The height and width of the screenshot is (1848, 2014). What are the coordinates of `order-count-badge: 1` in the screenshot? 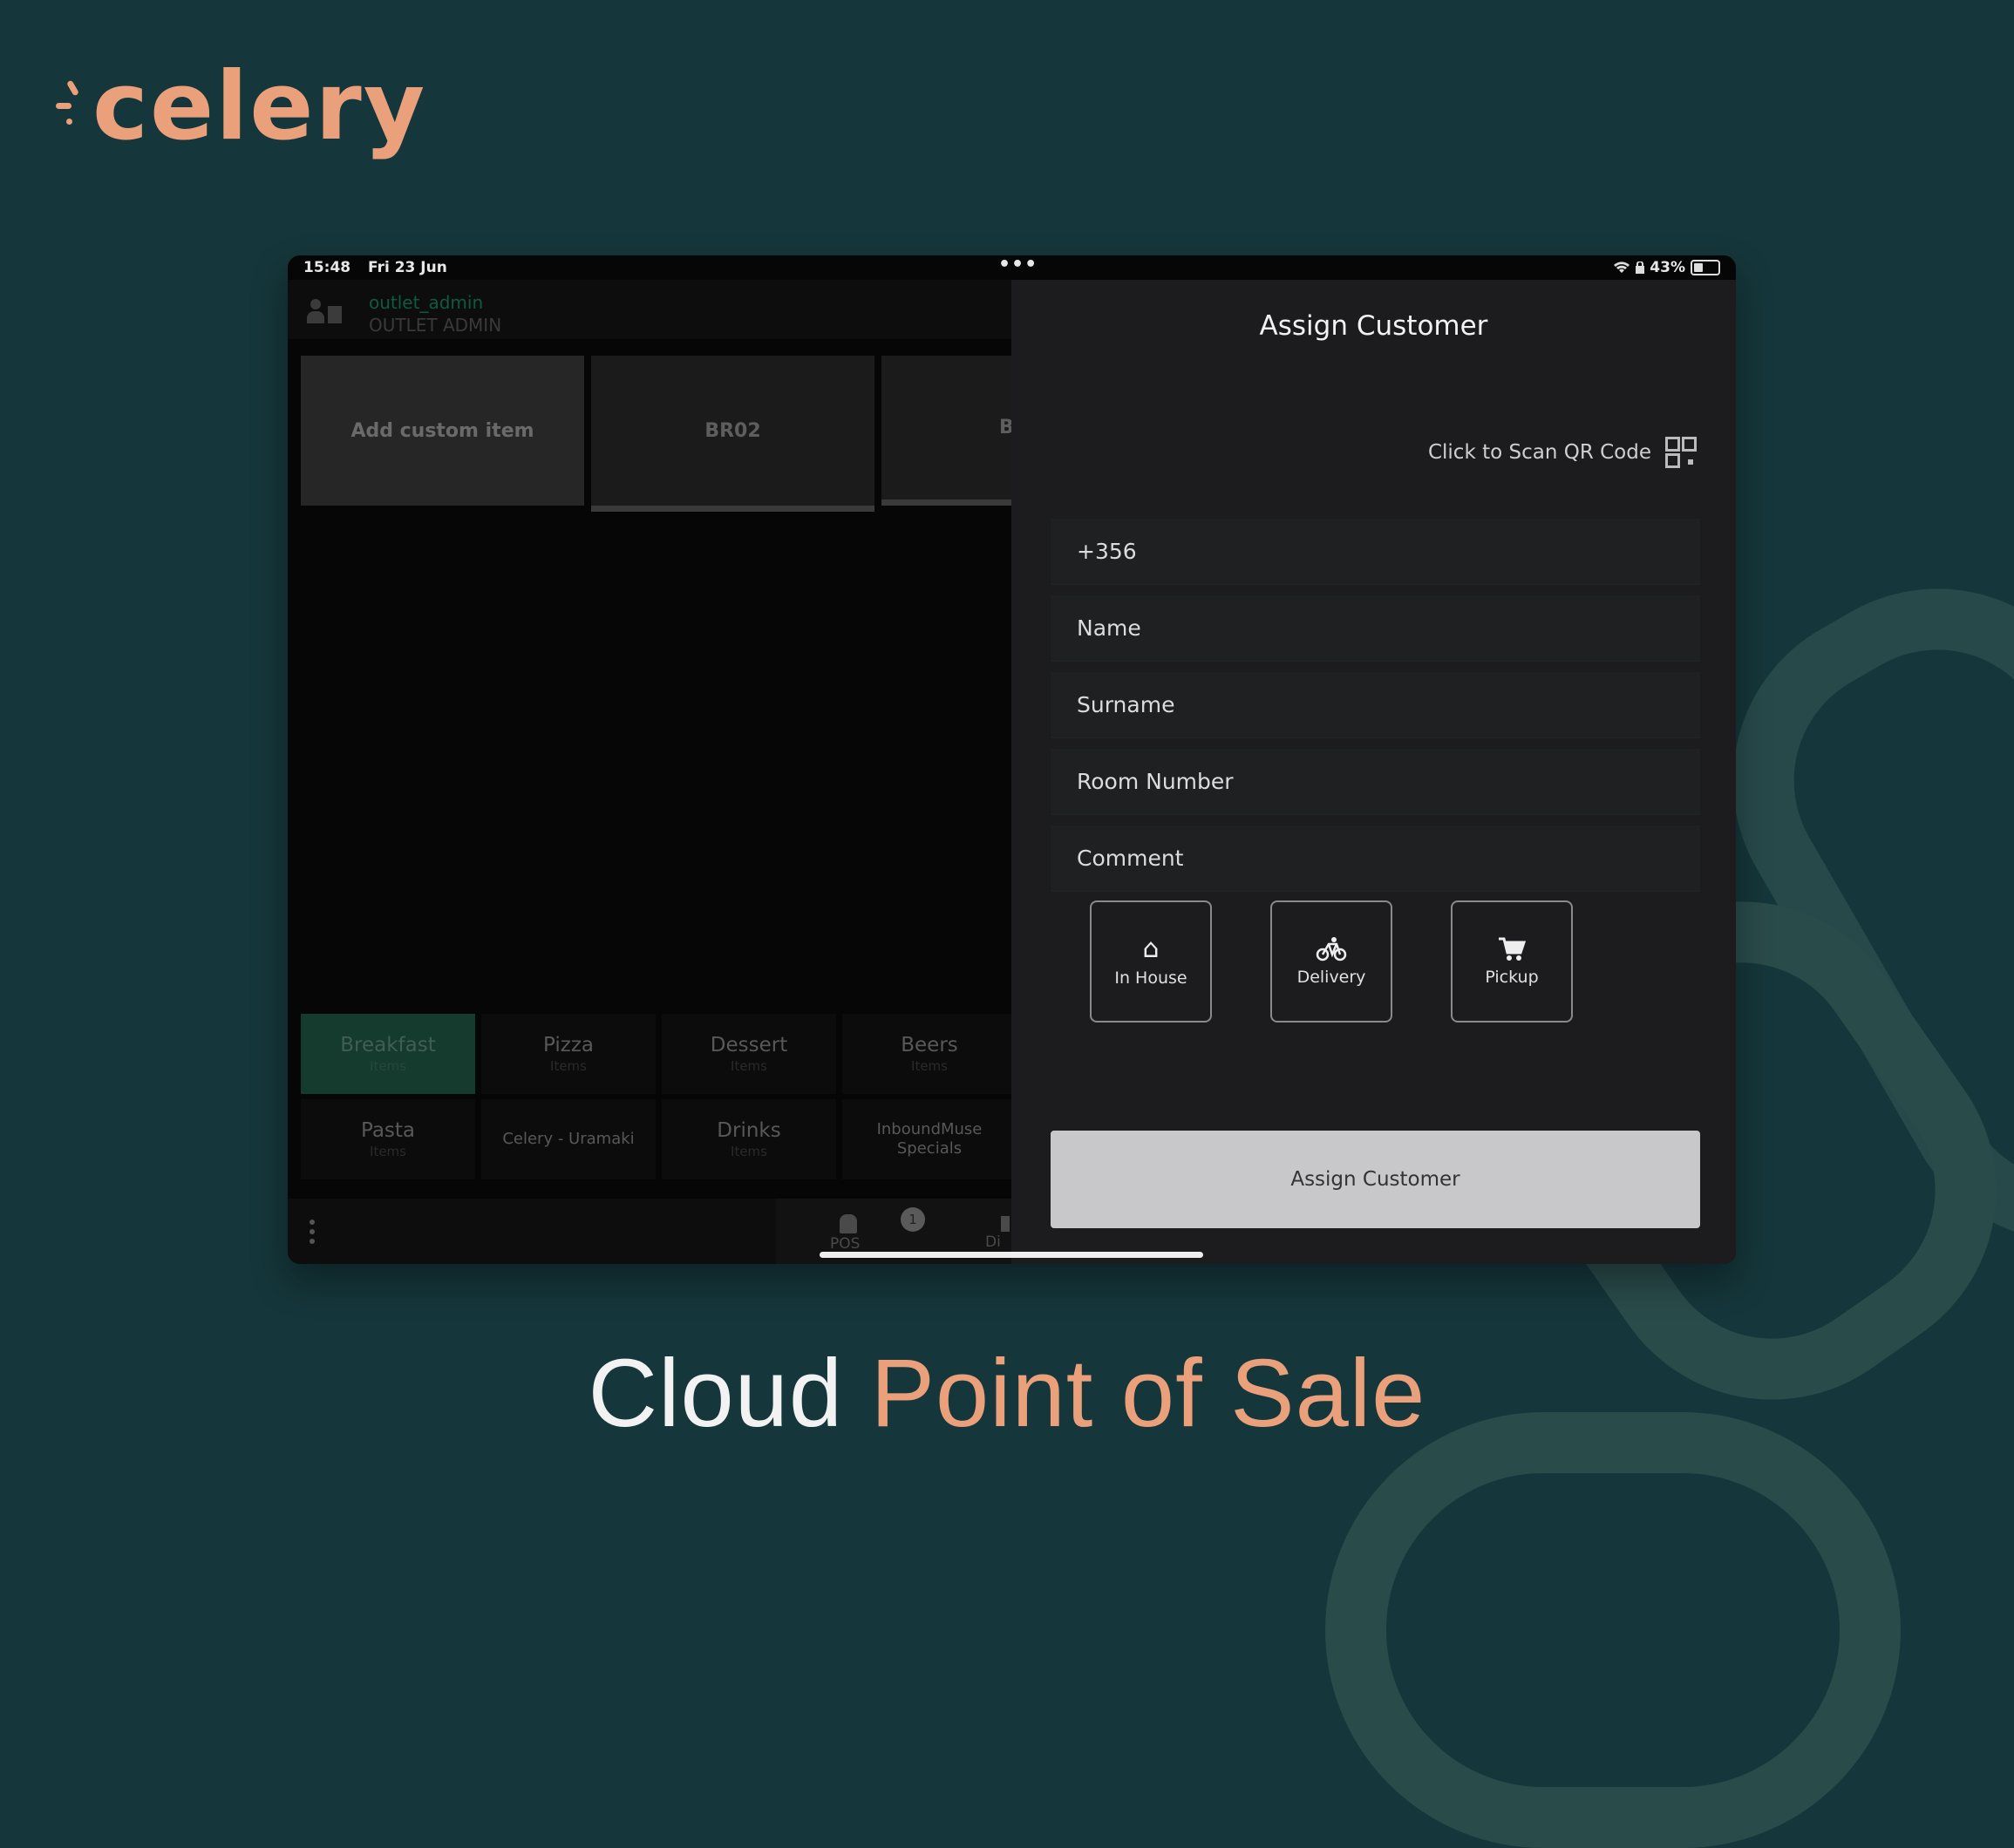 It's located at (913, 1219).